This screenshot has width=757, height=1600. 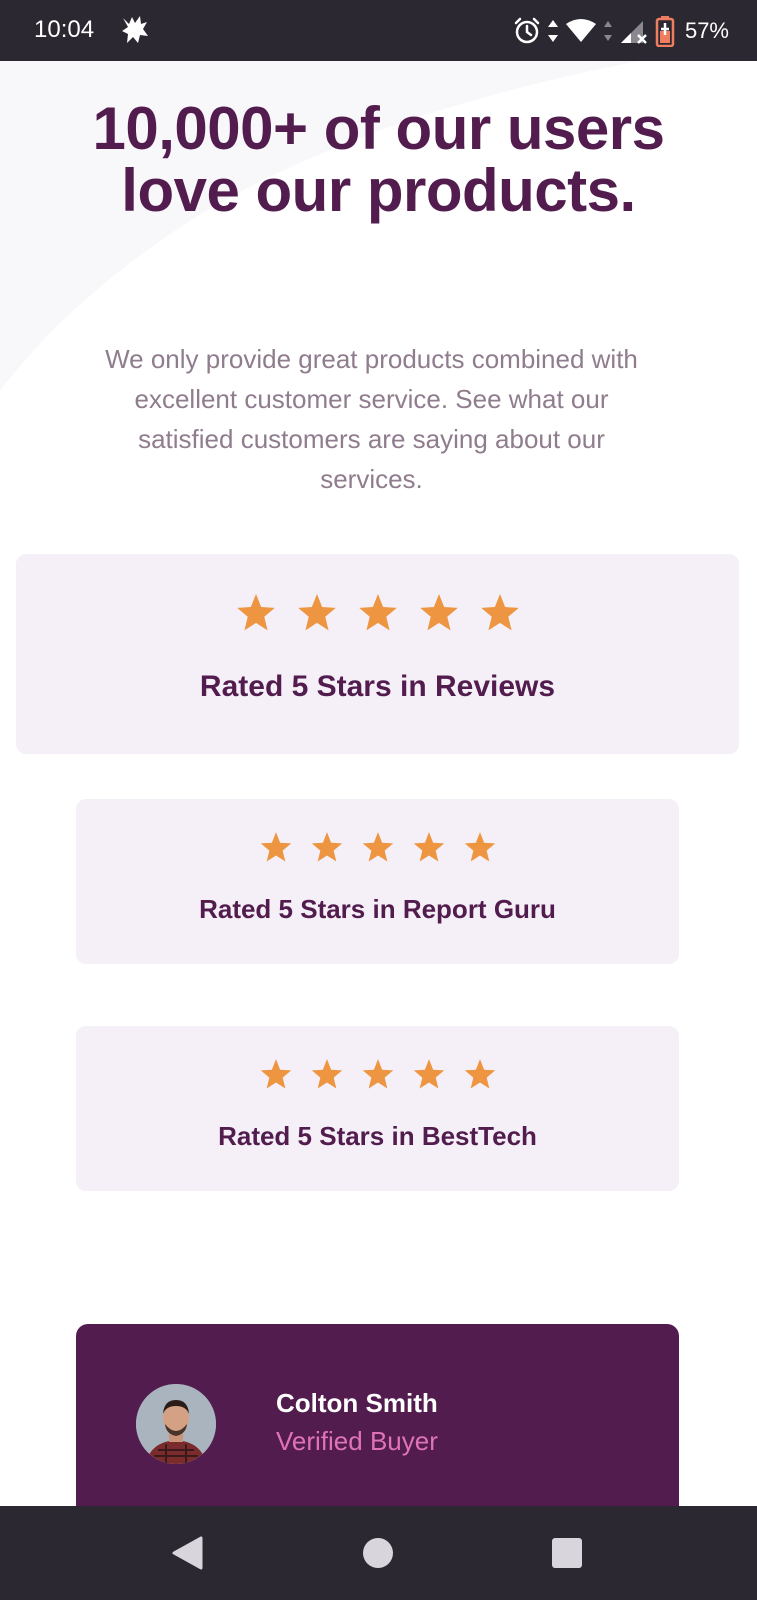 I want to click on rating-card-reviews: Rated 5 Stars in Reviews, so click(x=377, y=654).